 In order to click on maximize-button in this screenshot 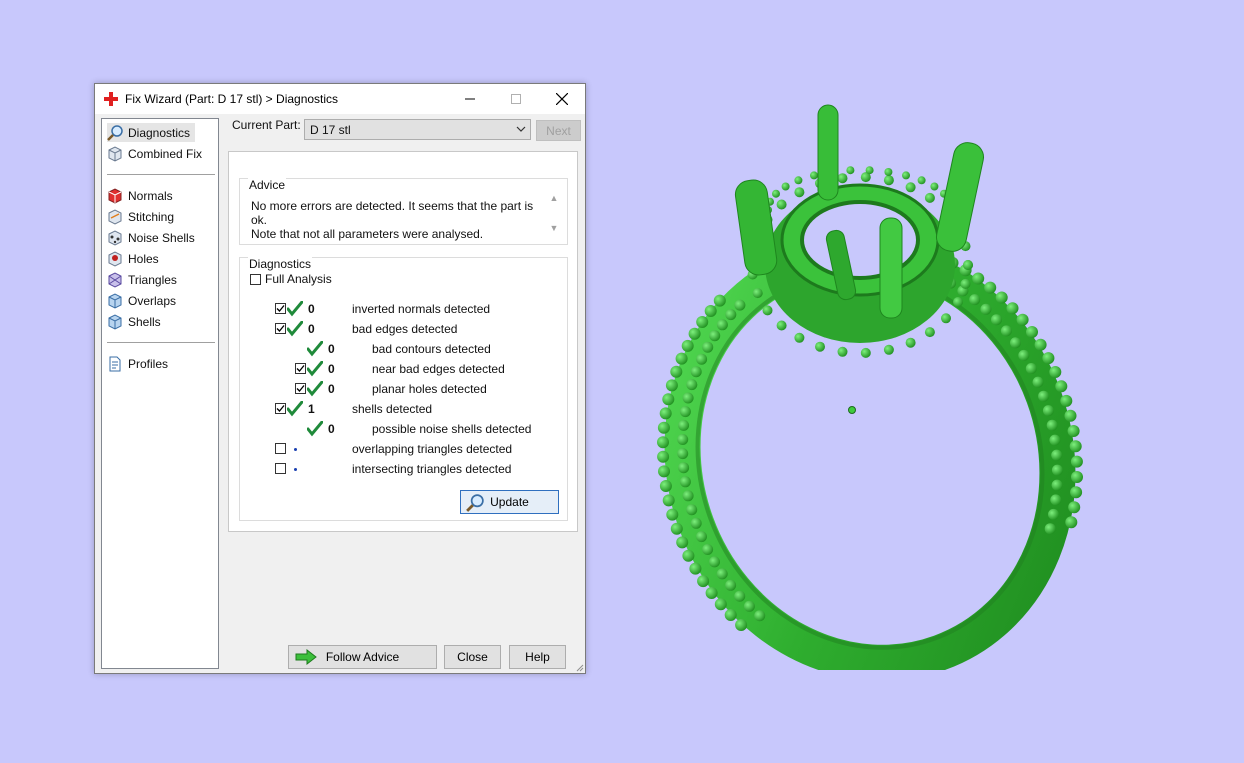, I will do `click(516, 99)`.